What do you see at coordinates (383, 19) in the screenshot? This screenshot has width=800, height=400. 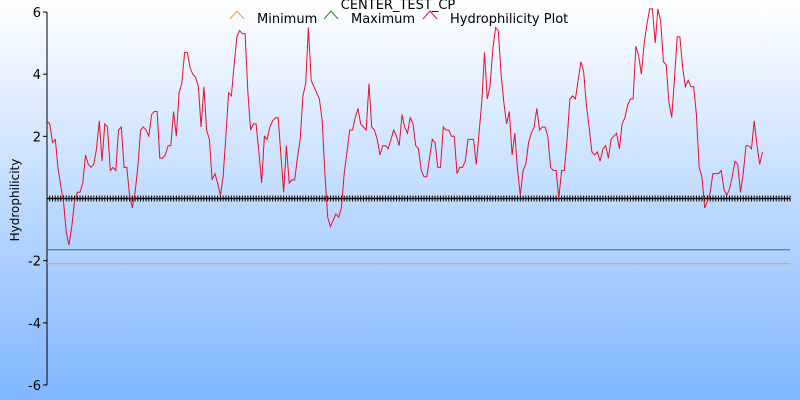 I see `legend-label: Maximum` at bounding box center [383, 19].